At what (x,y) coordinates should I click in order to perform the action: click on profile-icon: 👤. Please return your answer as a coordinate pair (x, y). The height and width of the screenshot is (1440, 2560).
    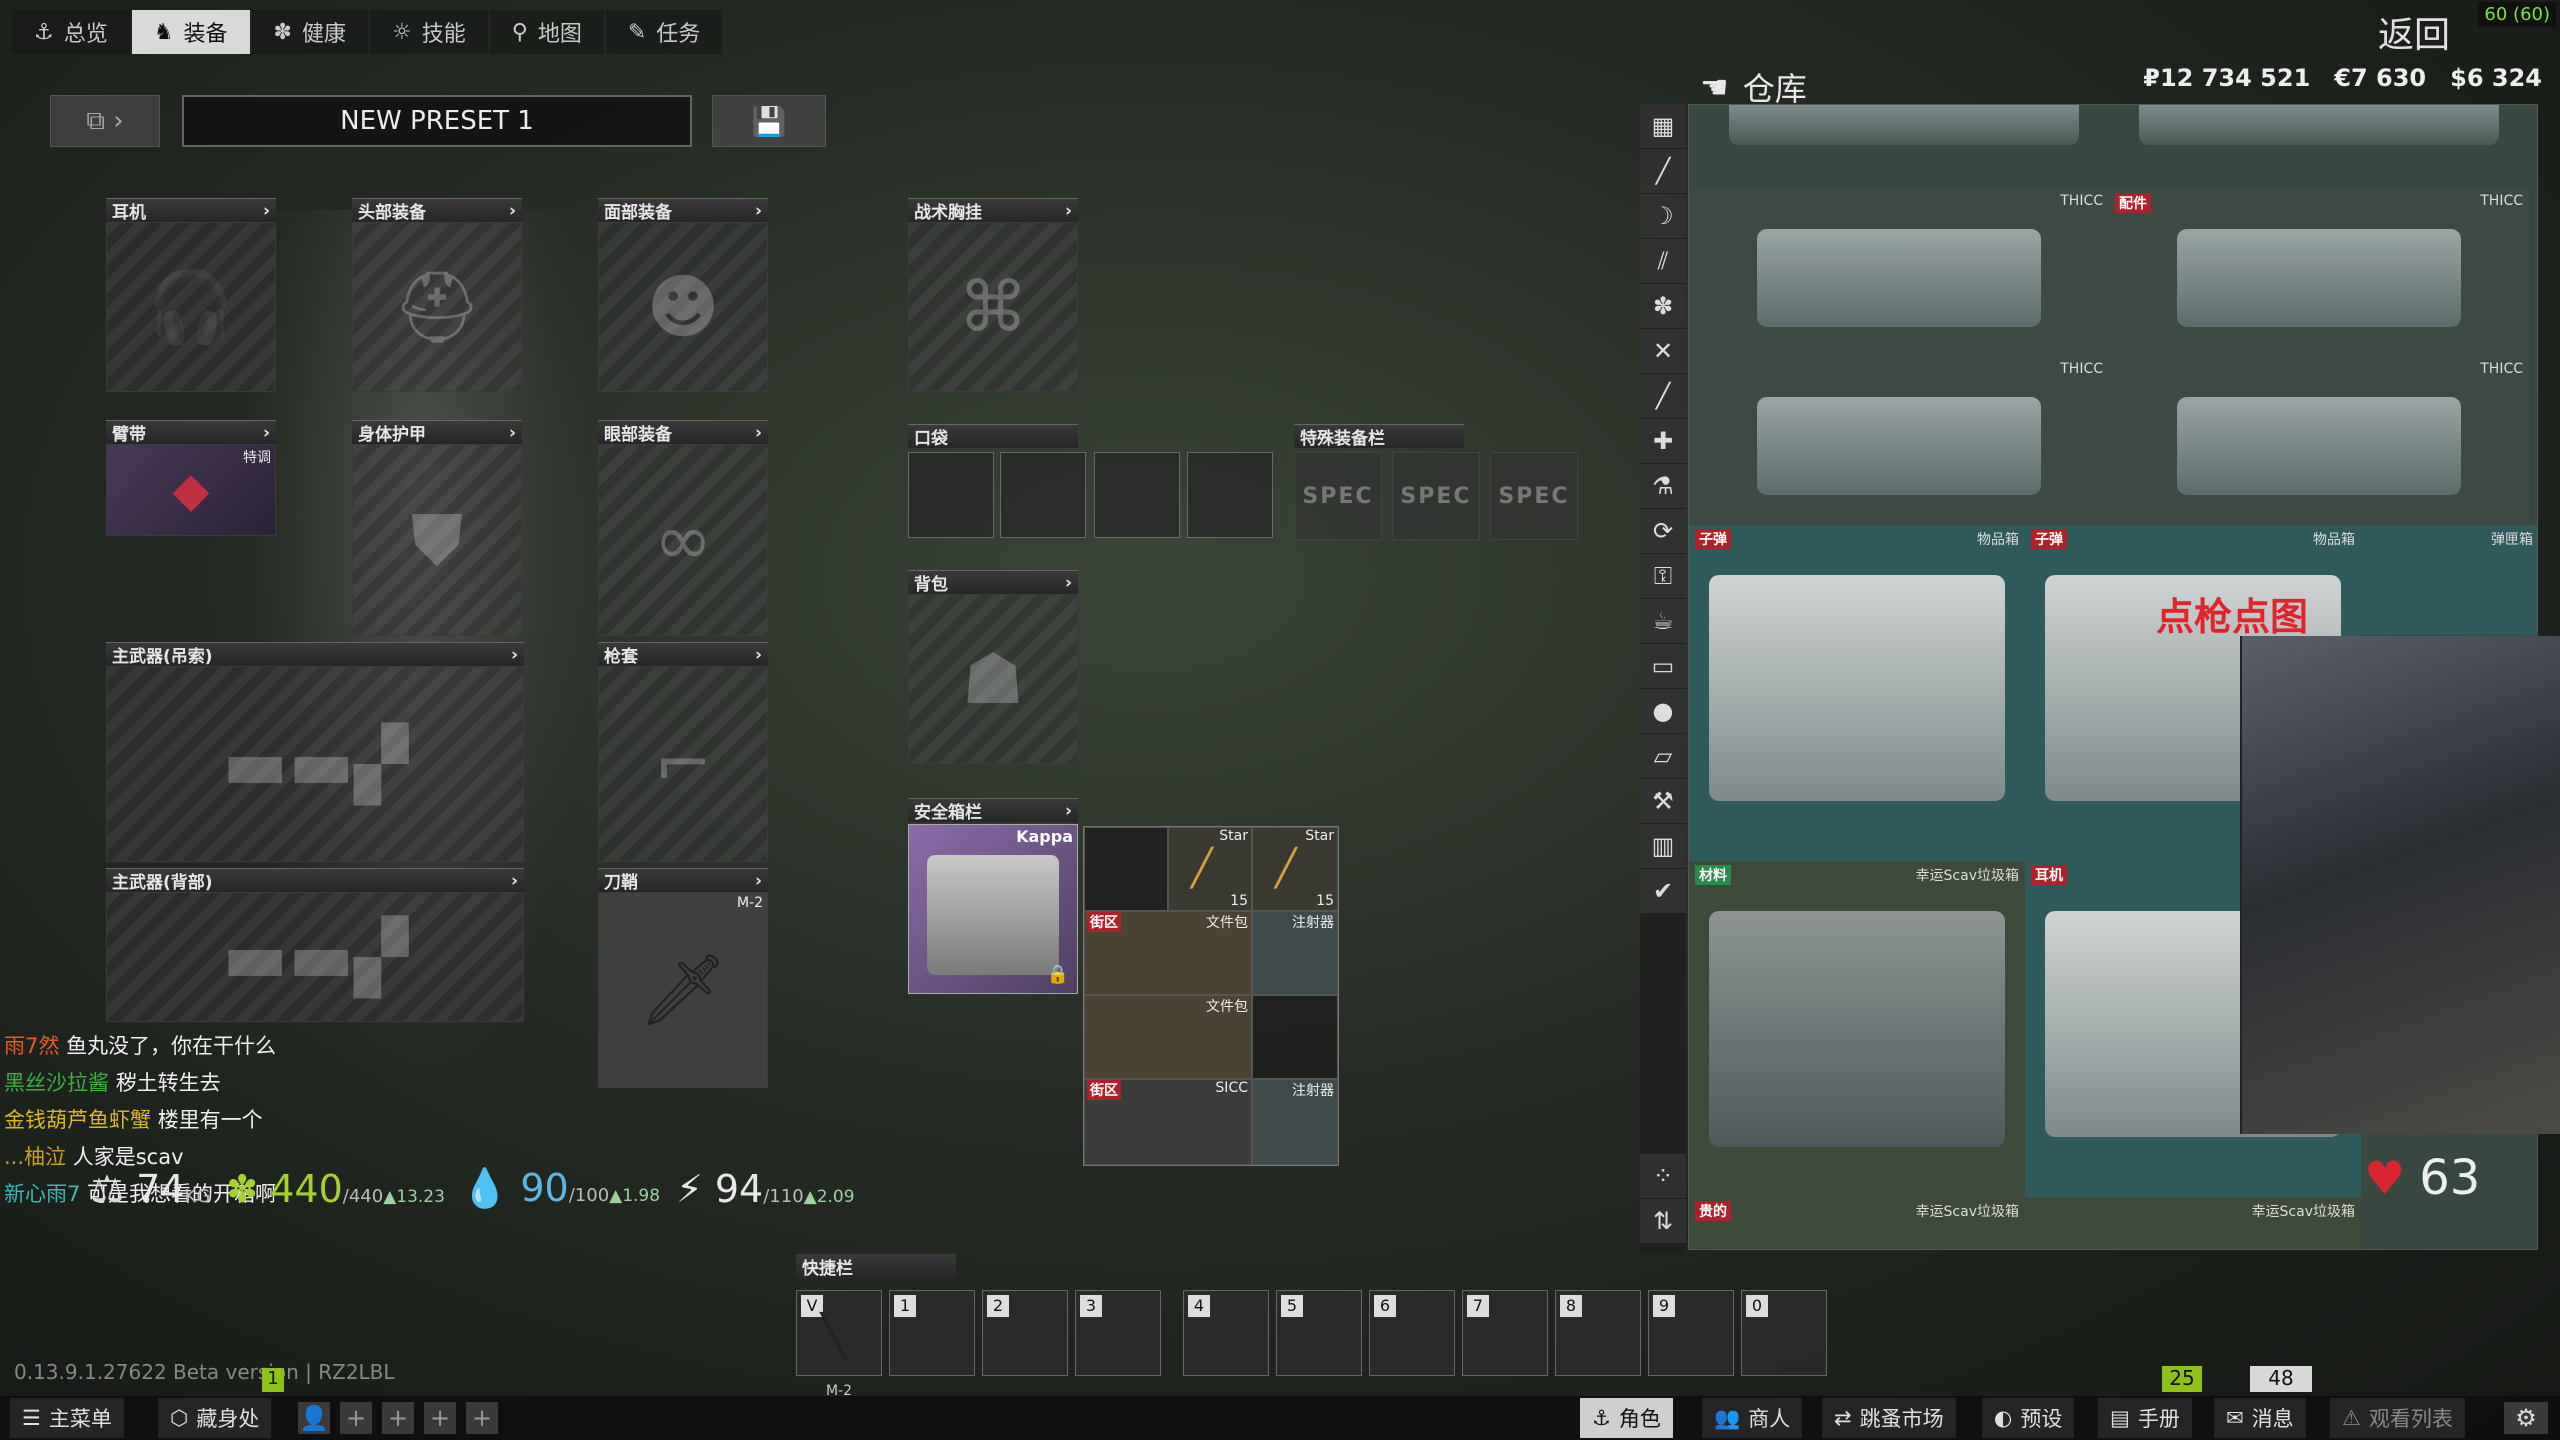
    Looking at the image, I should click on (314, 1418).